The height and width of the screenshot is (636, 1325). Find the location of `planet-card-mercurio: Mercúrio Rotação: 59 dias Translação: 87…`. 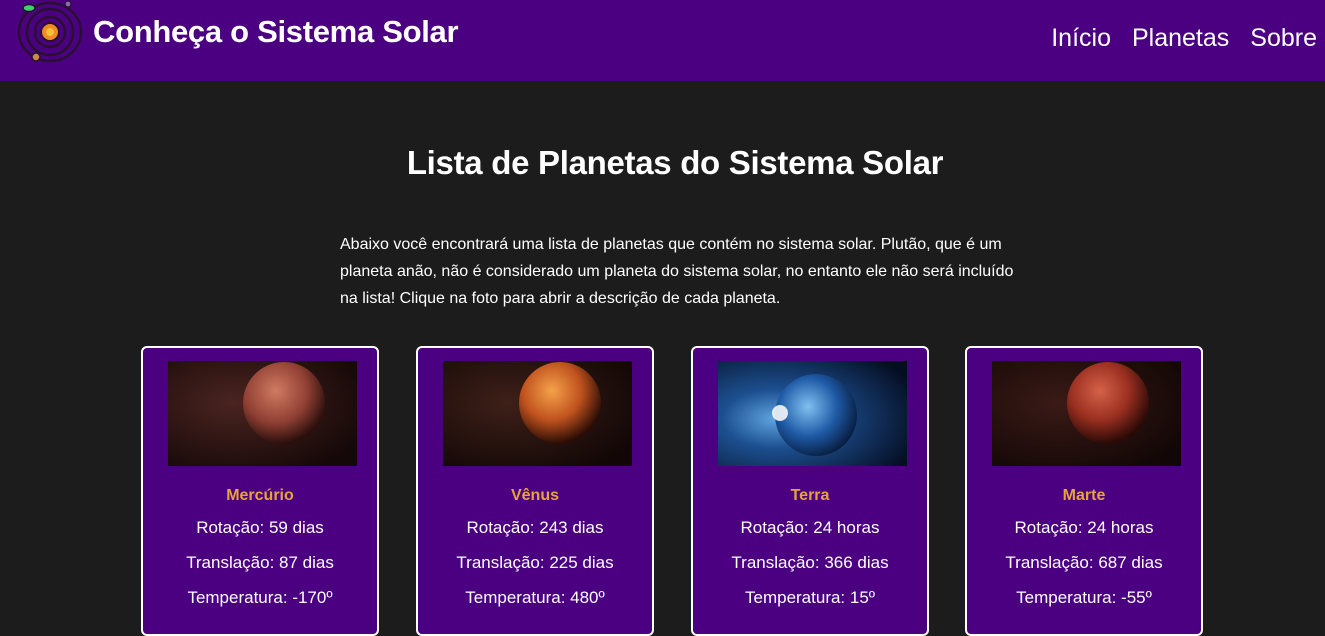

planet-card-mercurio: Mercúrio Rotação: 59 dias Translação: 87… is located at coordinates (260, 491).